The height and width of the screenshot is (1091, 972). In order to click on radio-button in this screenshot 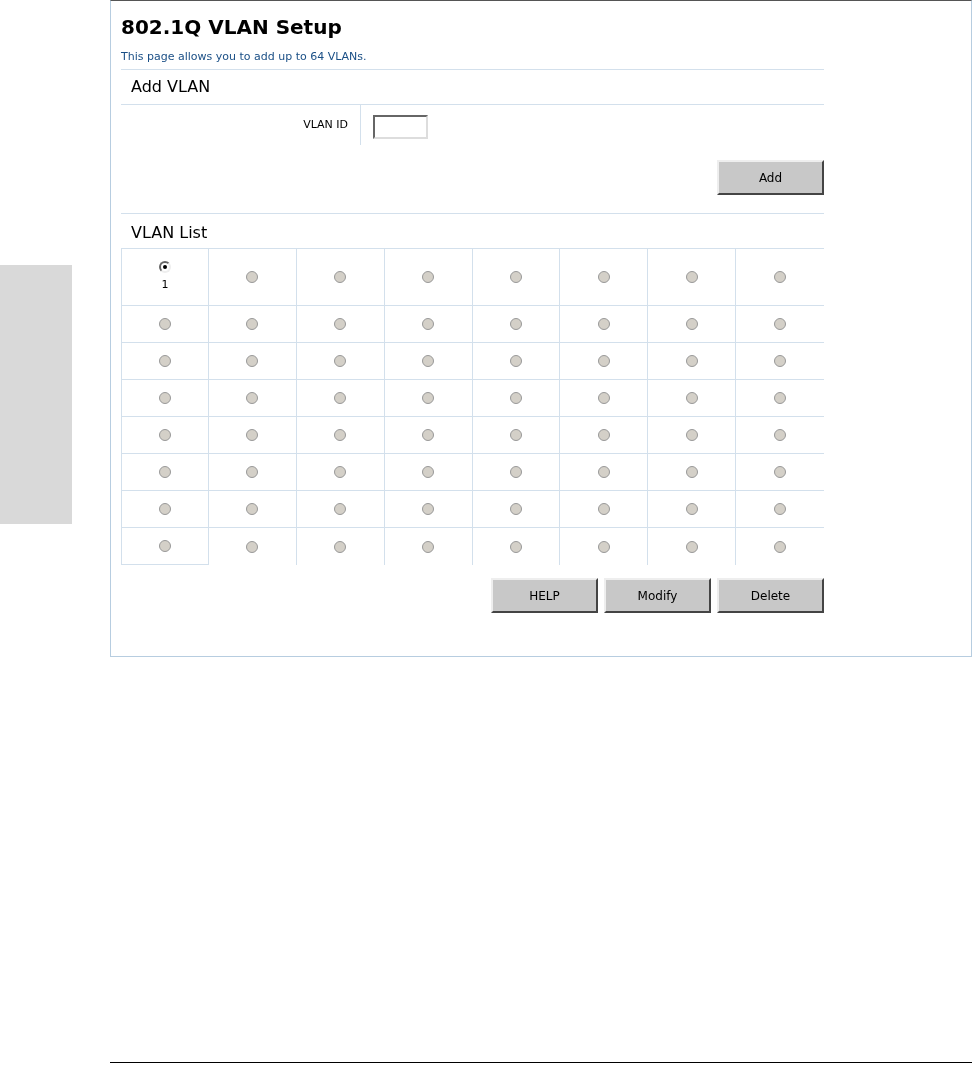, I will do `click(164, 266)`.